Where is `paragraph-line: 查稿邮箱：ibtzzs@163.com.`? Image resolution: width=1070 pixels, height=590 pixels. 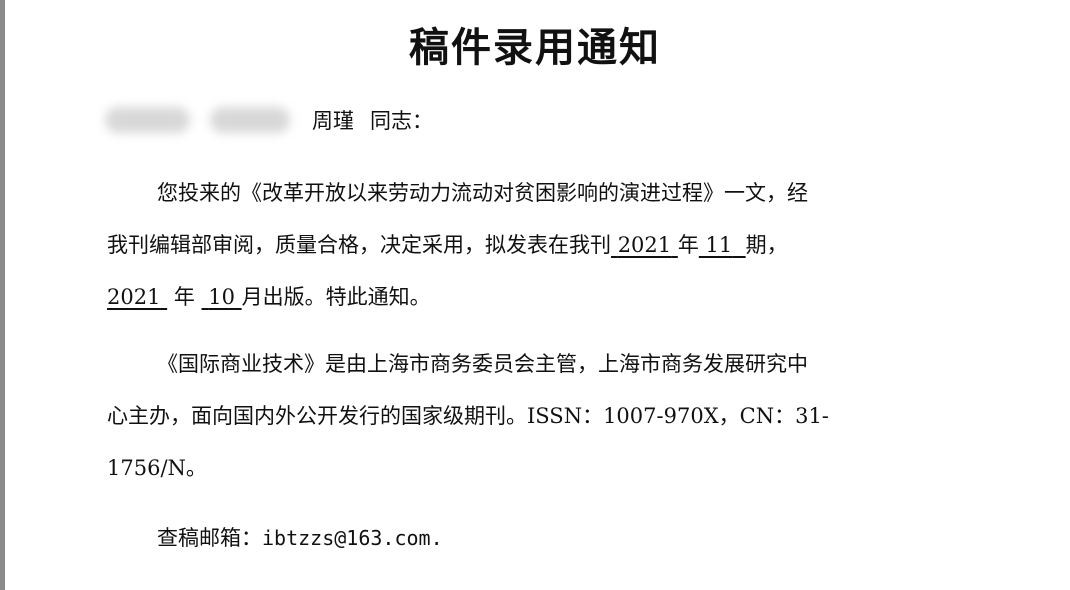
paragraph-line: 查稿邮箱：ibtzzs@163.com. is located at coordinates (537, 538).